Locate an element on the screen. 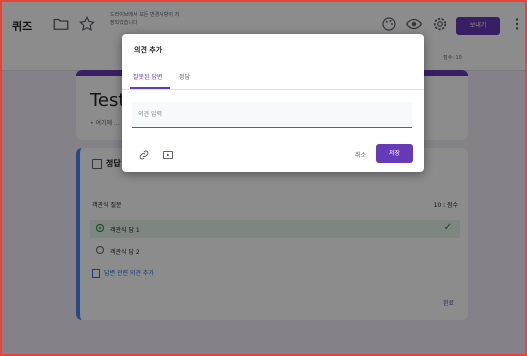 The width and height of the screenshot is (527, 356). tab-correct-answer: 정답 is located at coordinates (184, 76).